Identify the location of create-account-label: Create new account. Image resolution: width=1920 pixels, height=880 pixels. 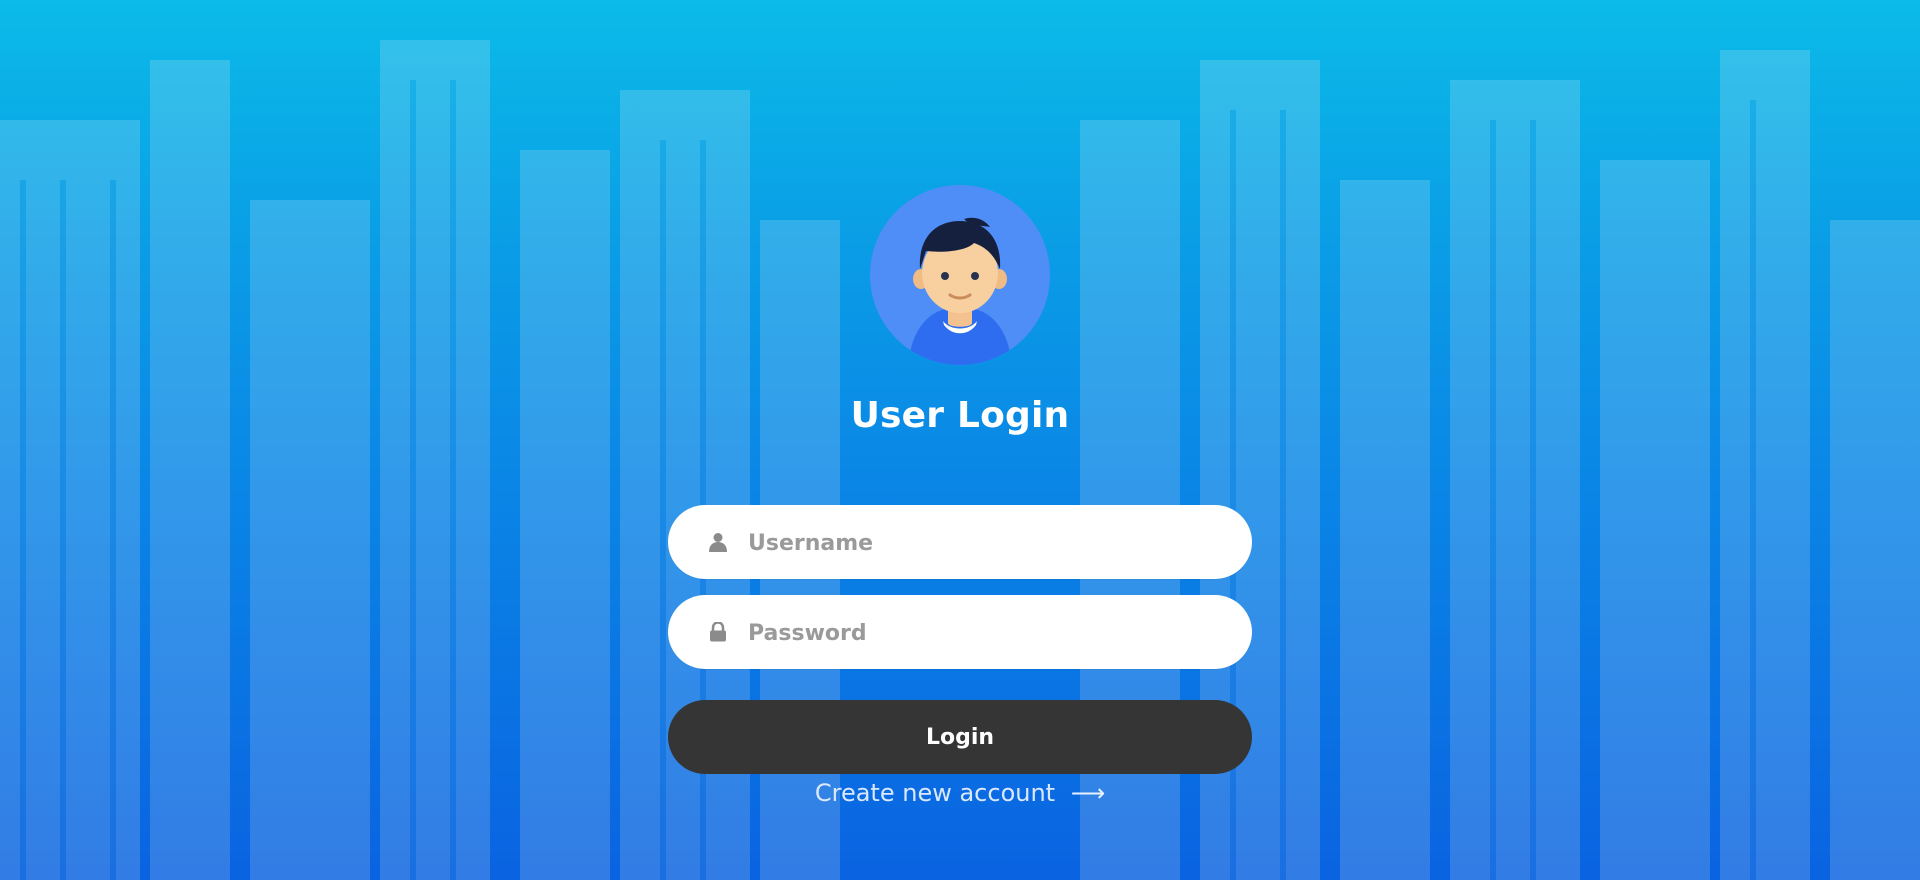
(935, 793).